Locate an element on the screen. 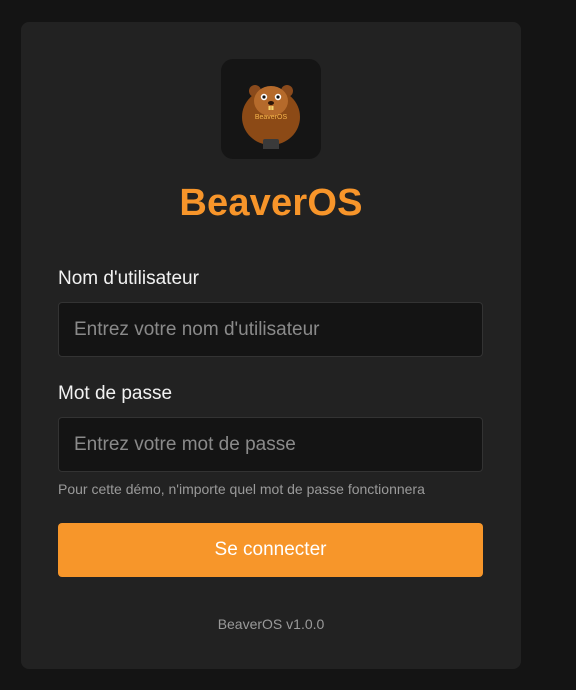 The image size is (576, 690). app-title: BeaverOS is located at coordinates (271, 203).